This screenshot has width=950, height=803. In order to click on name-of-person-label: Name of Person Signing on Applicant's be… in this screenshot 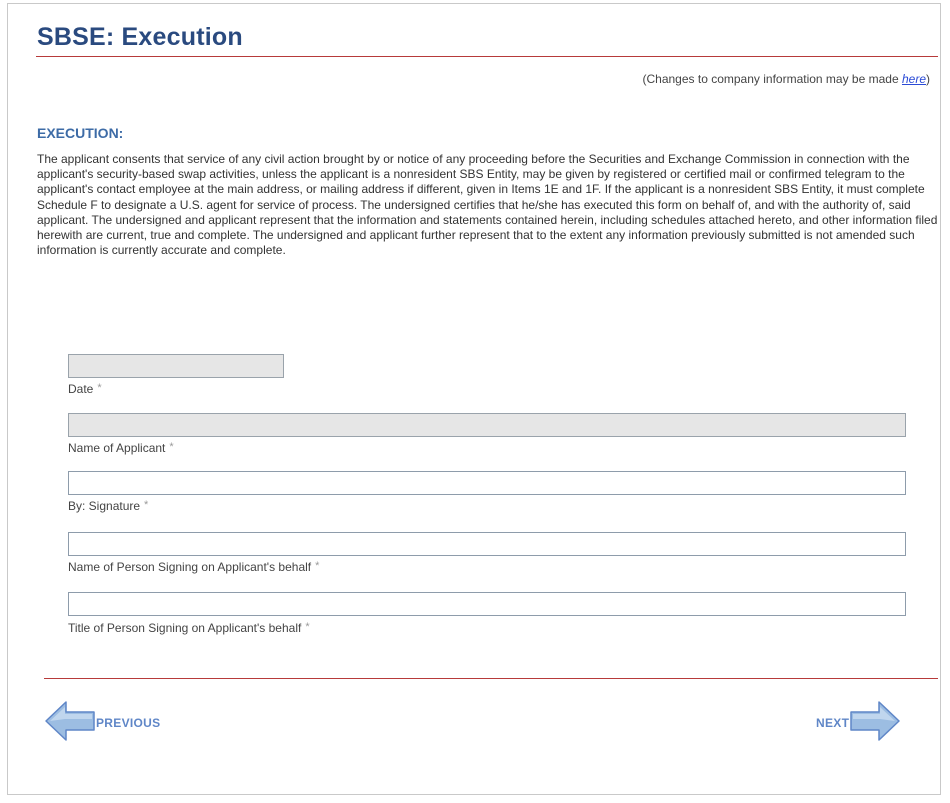, I will do `click(193, 567)`.